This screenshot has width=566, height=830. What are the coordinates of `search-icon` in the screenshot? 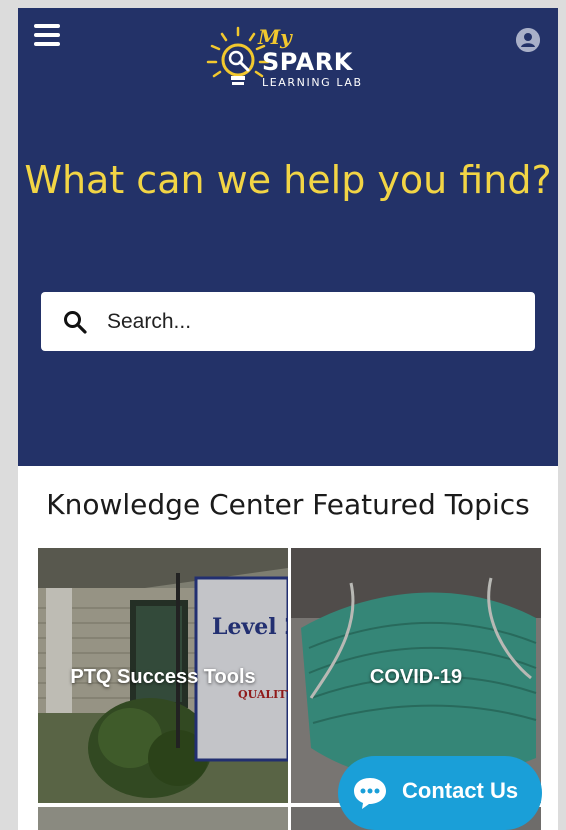 It's located at (75, 322).